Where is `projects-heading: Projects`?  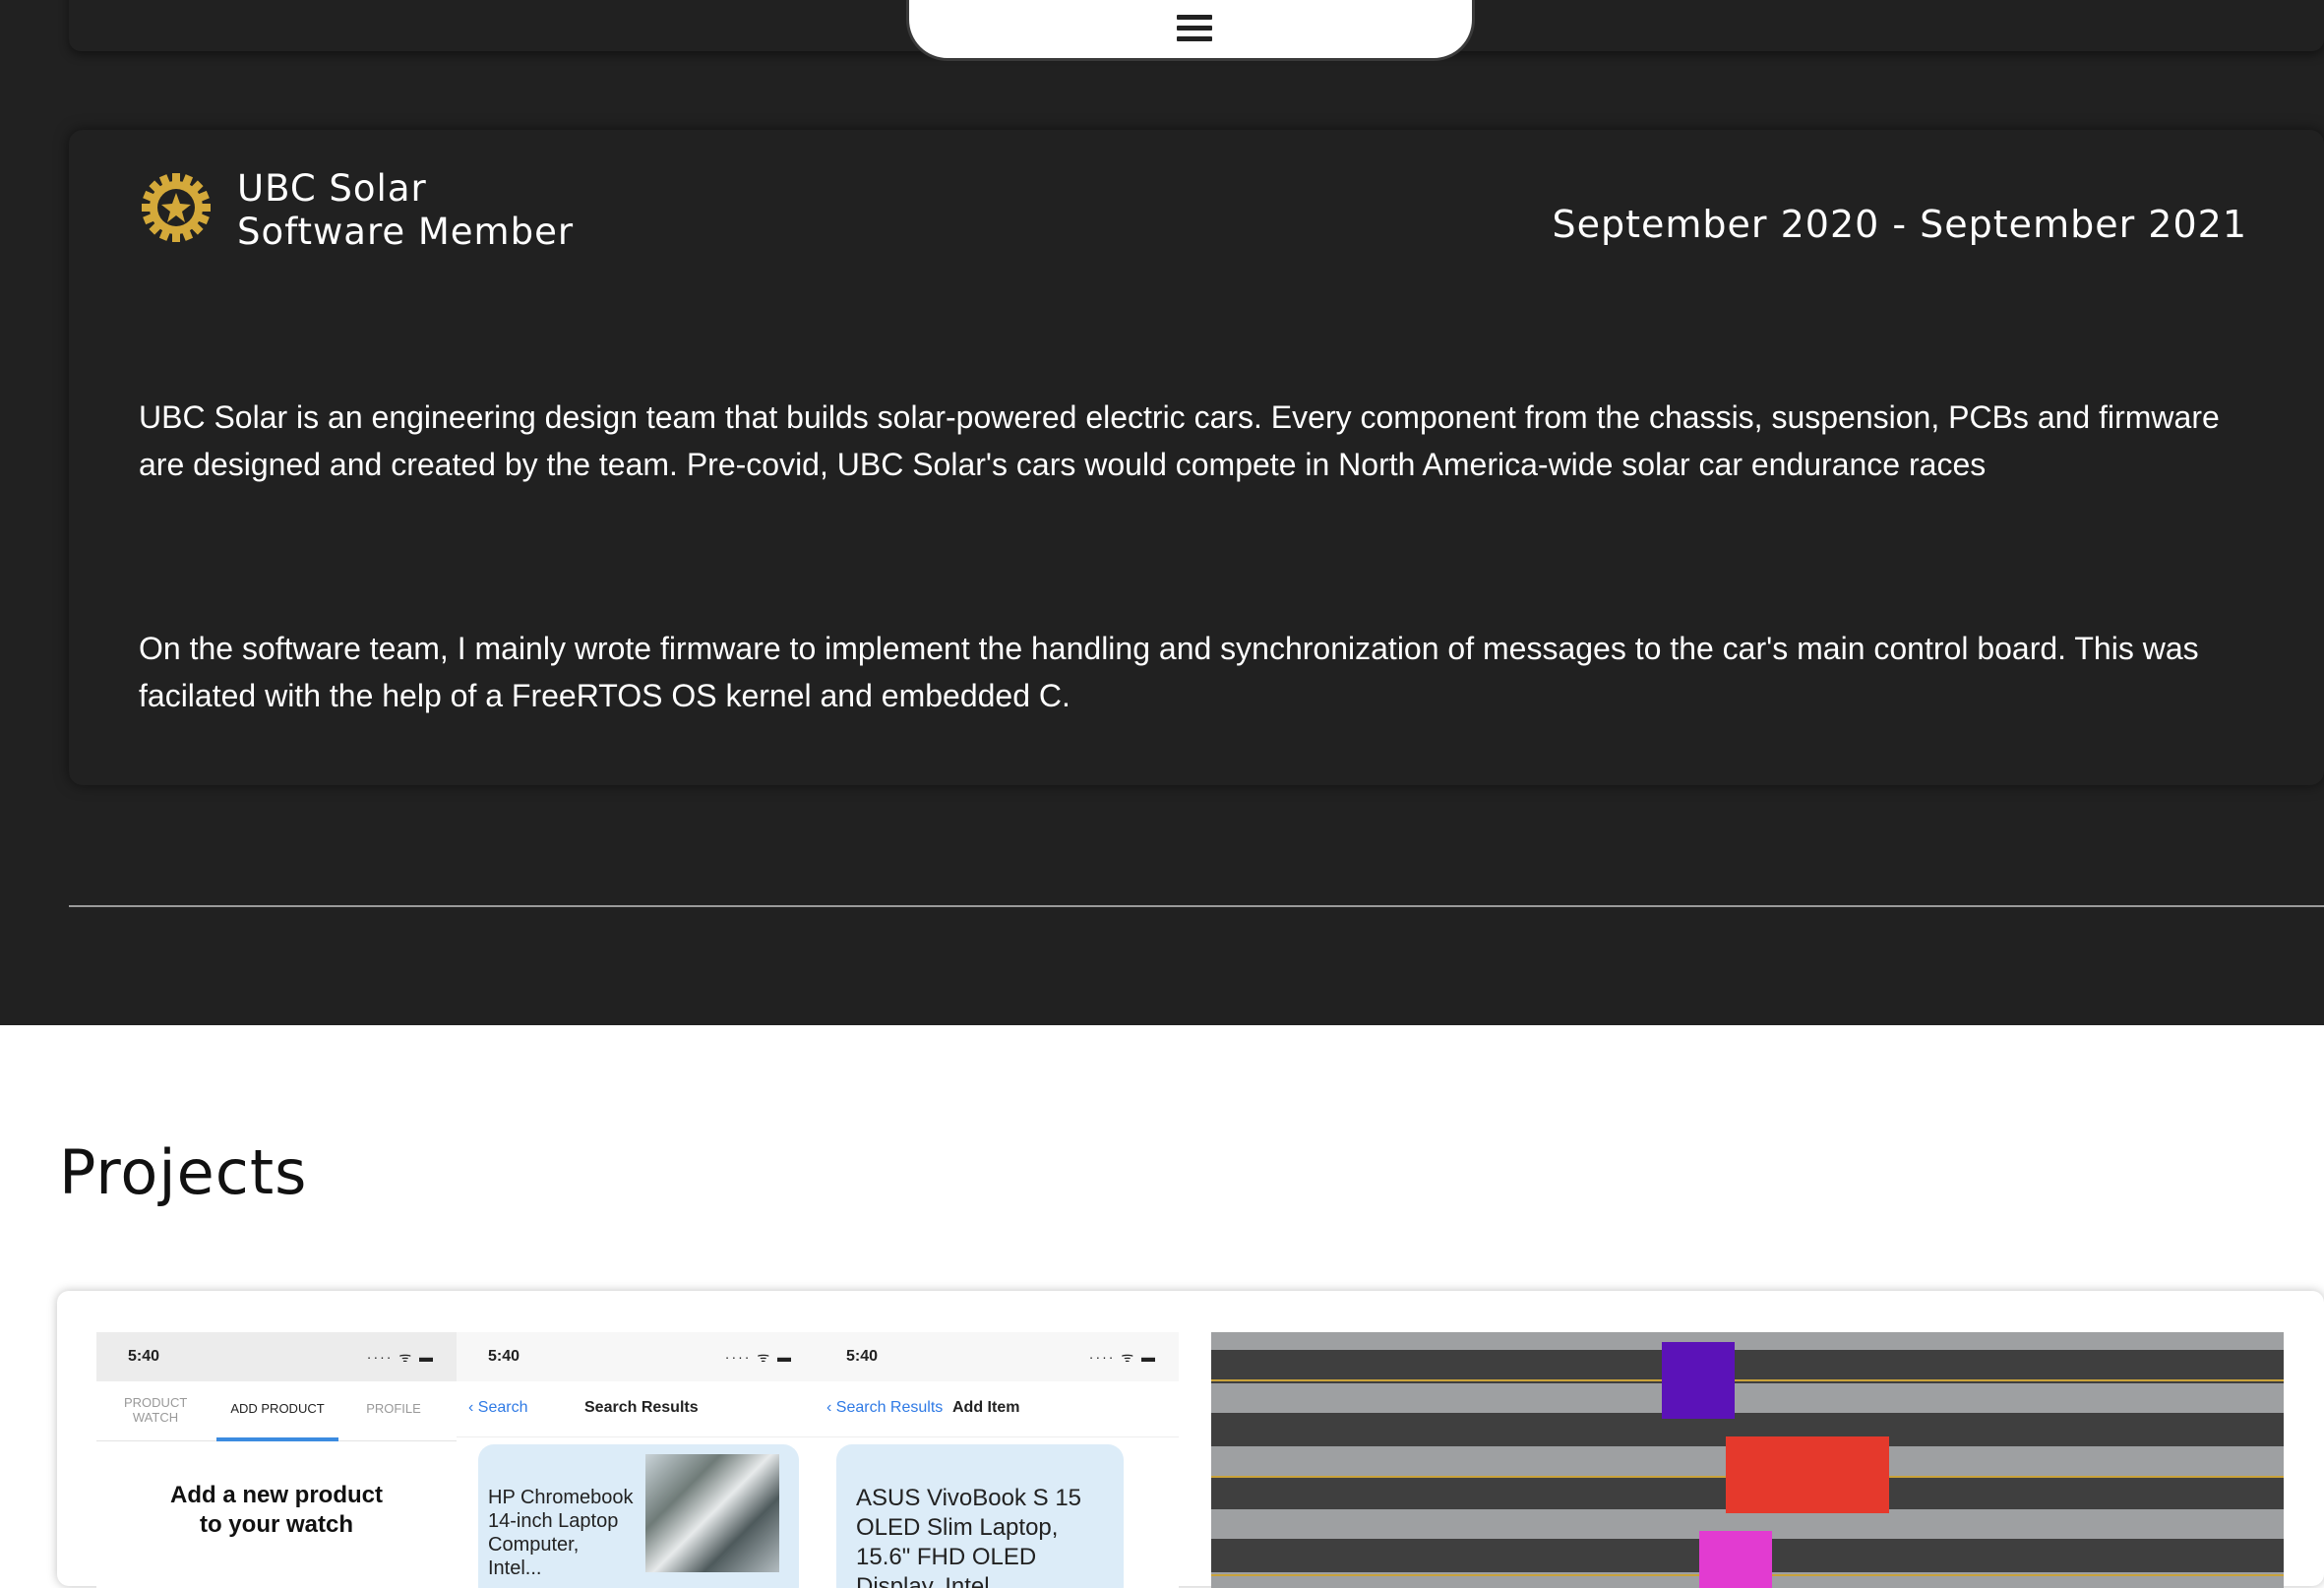 projects-heading: Projects is located at coordinates (183, 1172).